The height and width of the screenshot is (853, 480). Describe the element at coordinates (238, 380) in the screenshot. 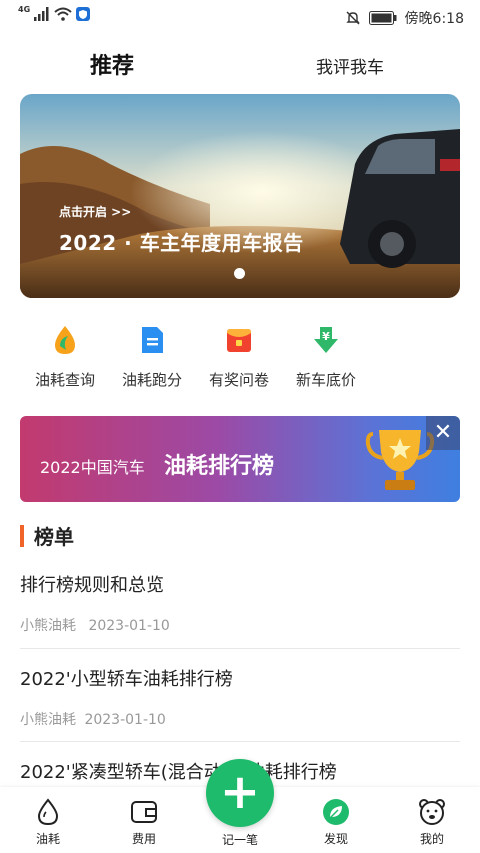

I see `quick-action-label: 有奖问卷` at that location.